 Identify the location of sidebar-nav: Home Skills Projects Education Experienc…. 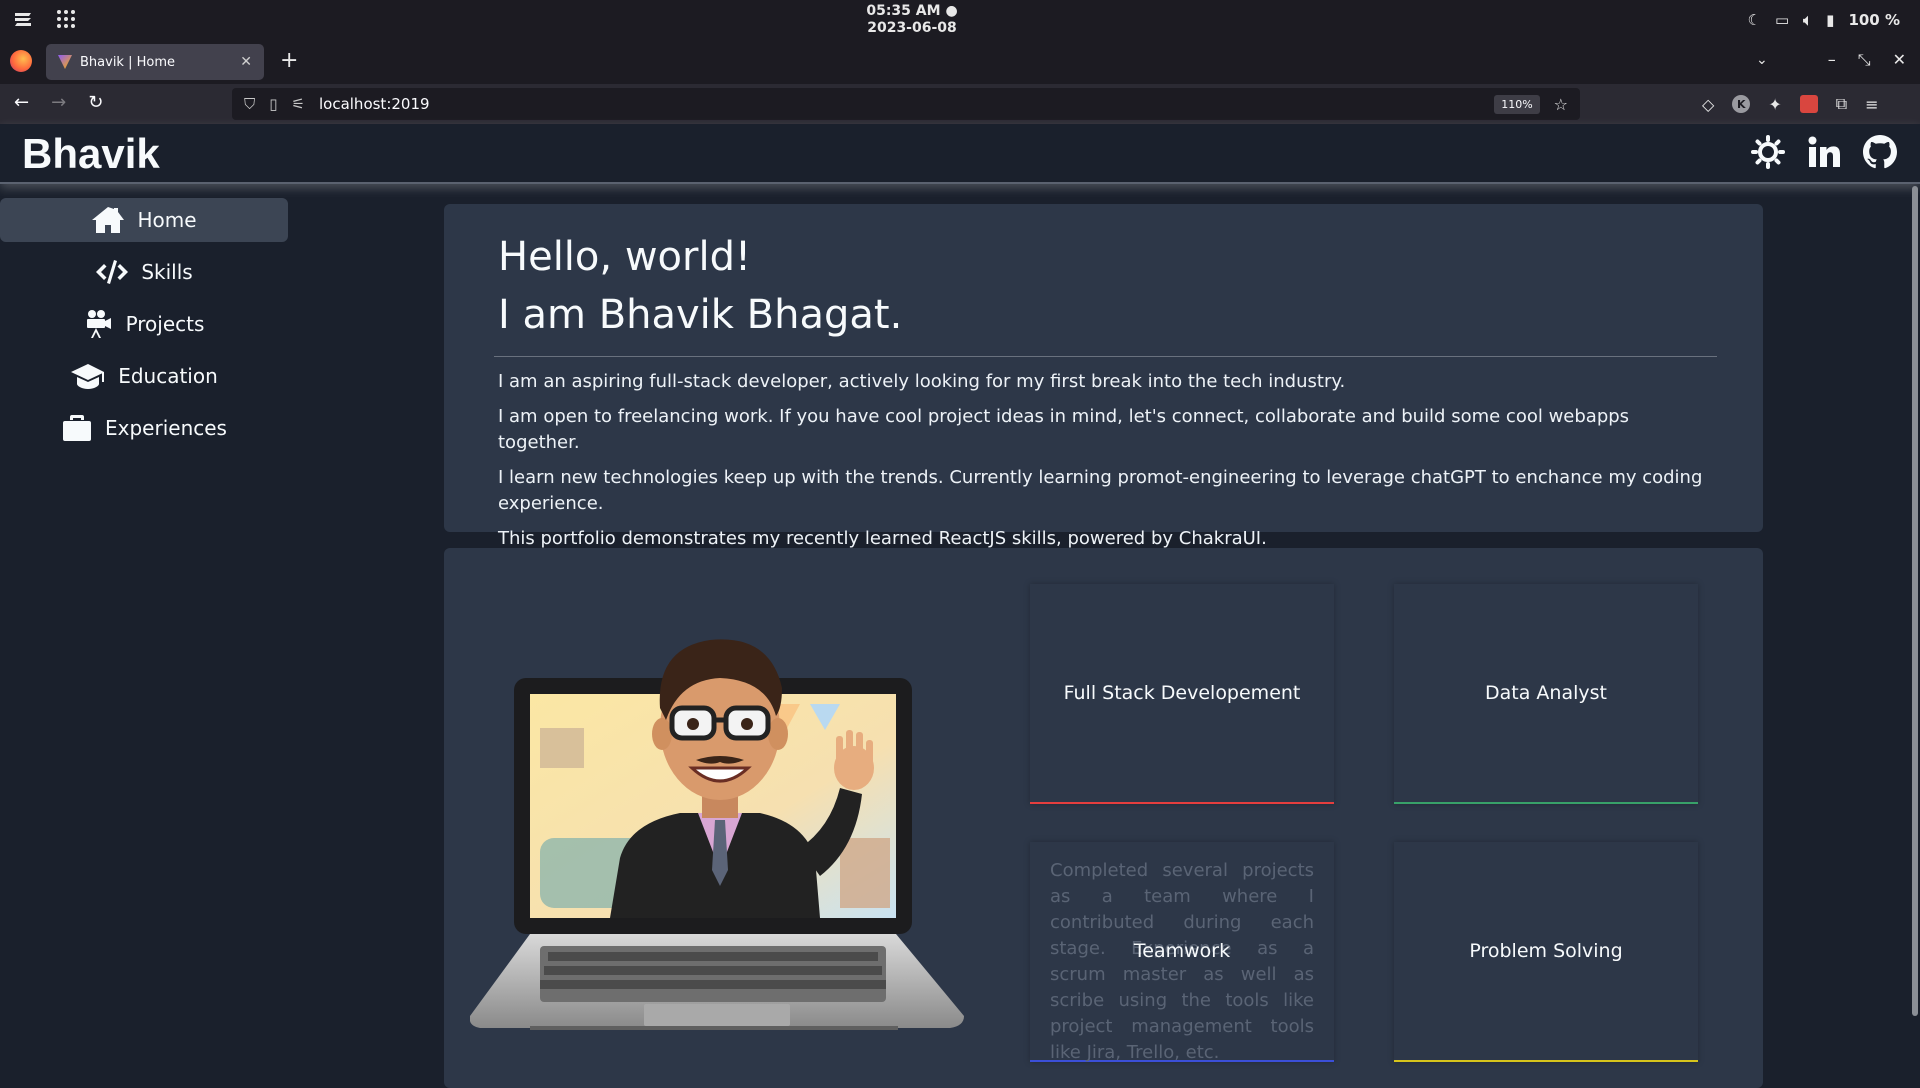
(144, 328).